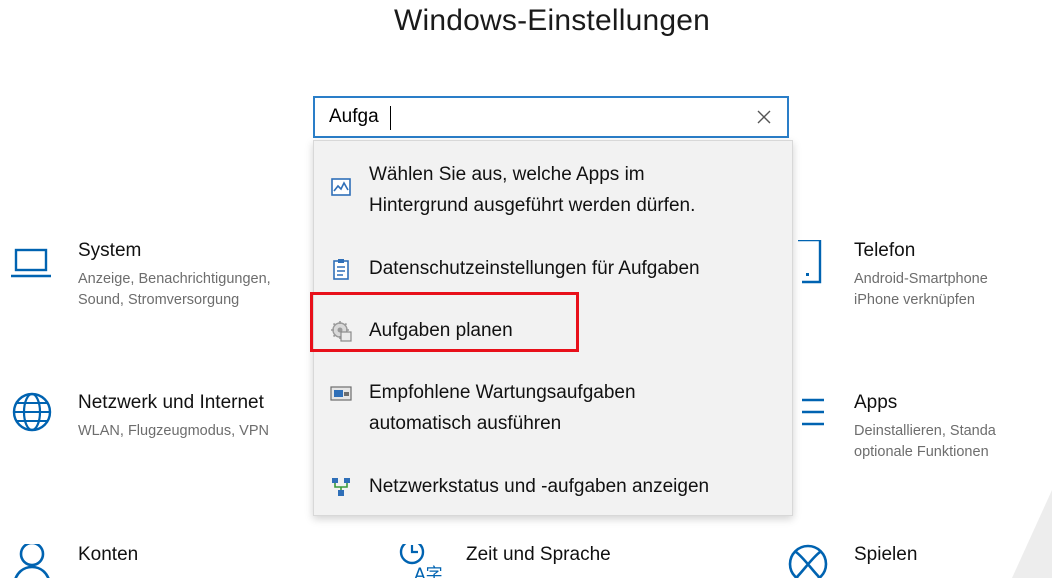 The width and height of the screenshot is (1052, 578). What do you see at coordinates (390, 118) in the screenshot?
I see `text-caret` at bounding box center [390, 118].